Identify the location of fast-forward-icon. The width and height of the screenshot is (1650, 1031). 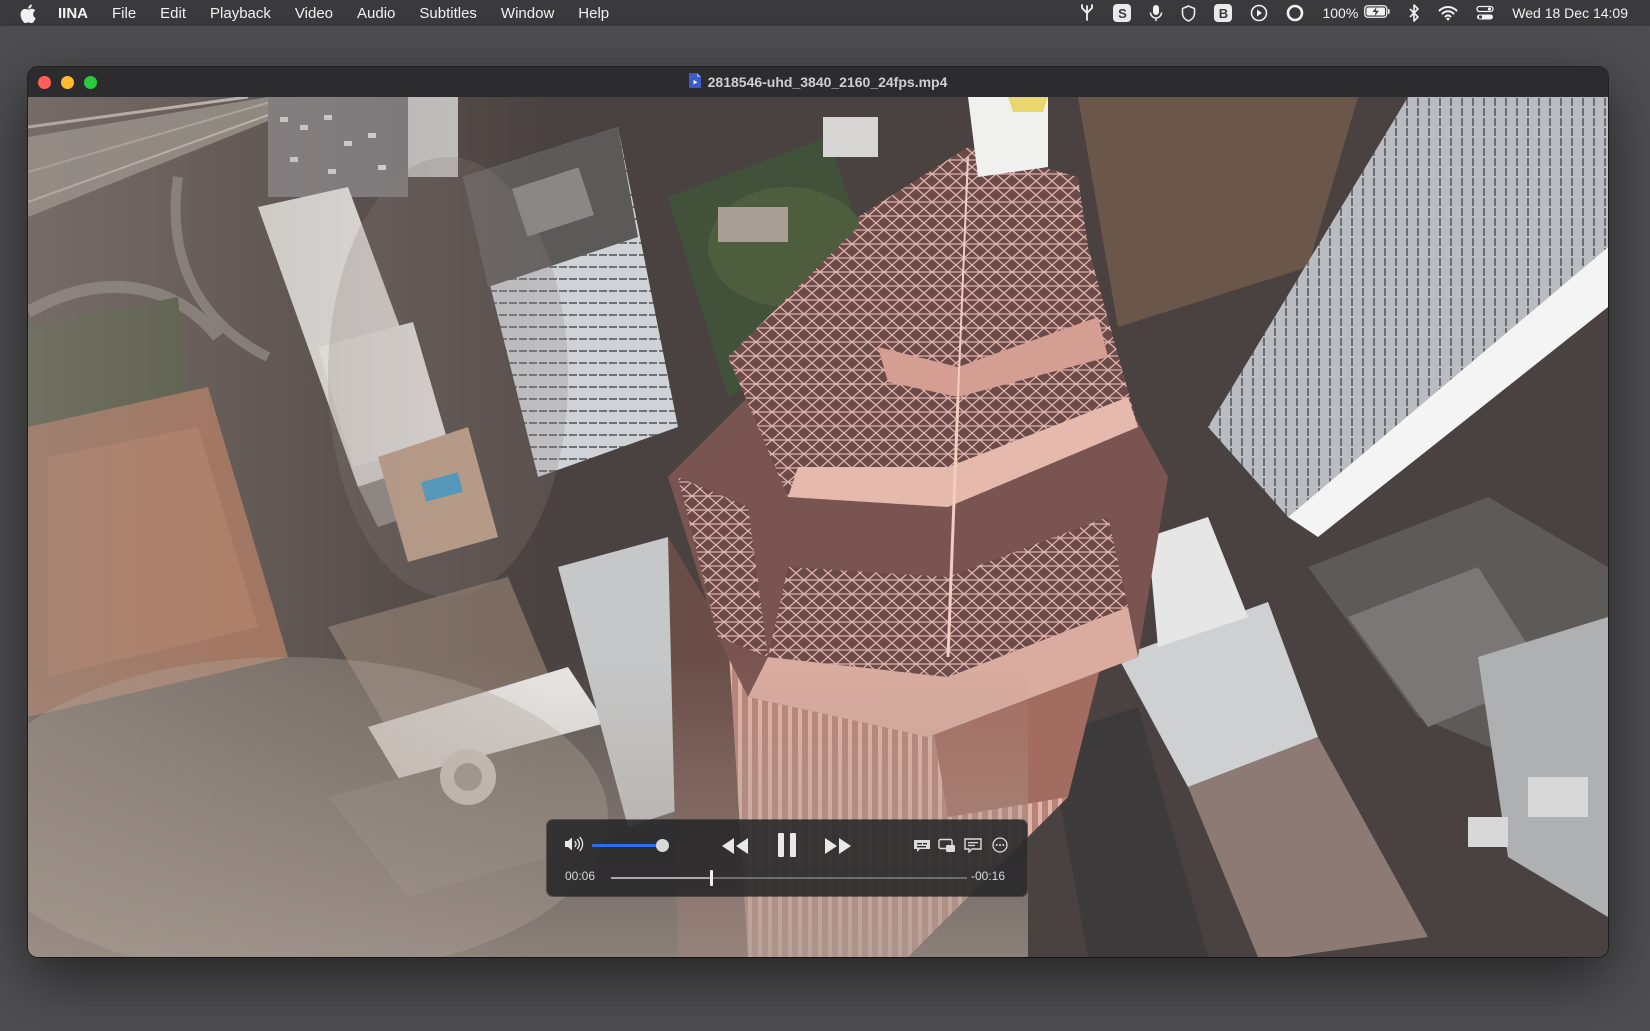
(838, 846).